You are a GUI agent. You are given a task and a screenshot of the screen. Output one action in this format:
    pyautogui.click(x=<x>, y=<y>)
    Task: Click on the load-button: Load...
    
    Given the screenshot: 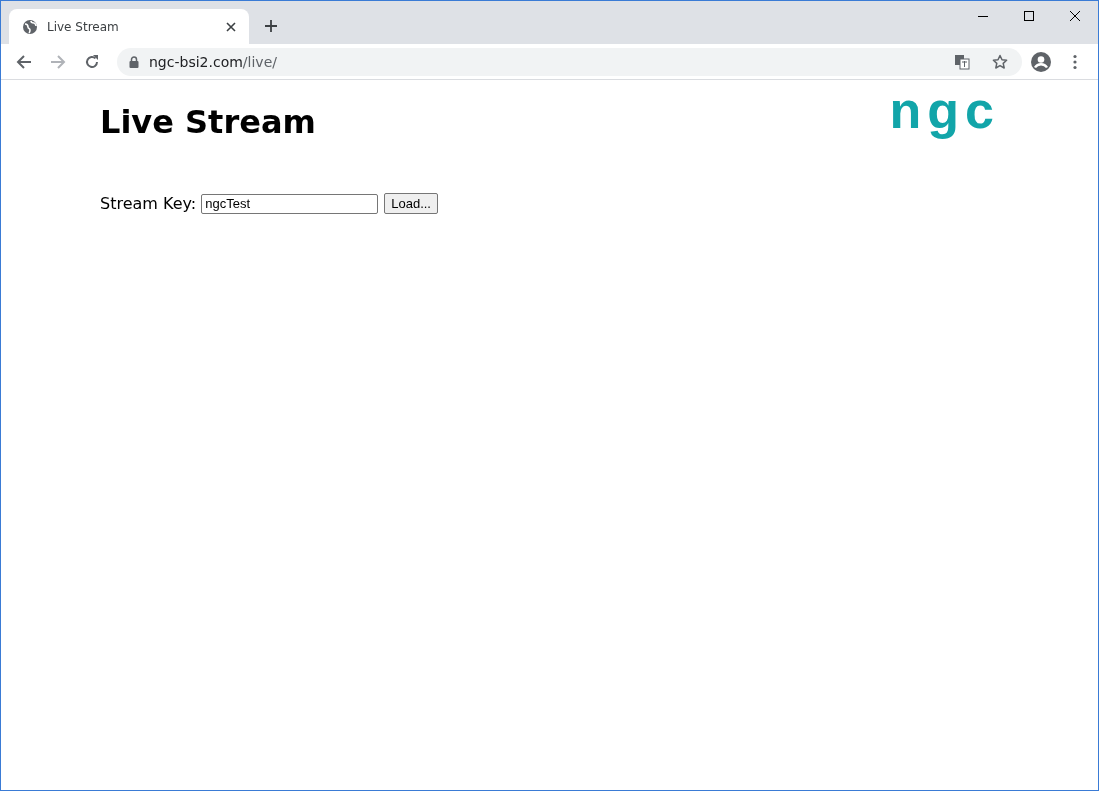 What is the action you would take?
    pyautogui.click(x=411, y=203)
    